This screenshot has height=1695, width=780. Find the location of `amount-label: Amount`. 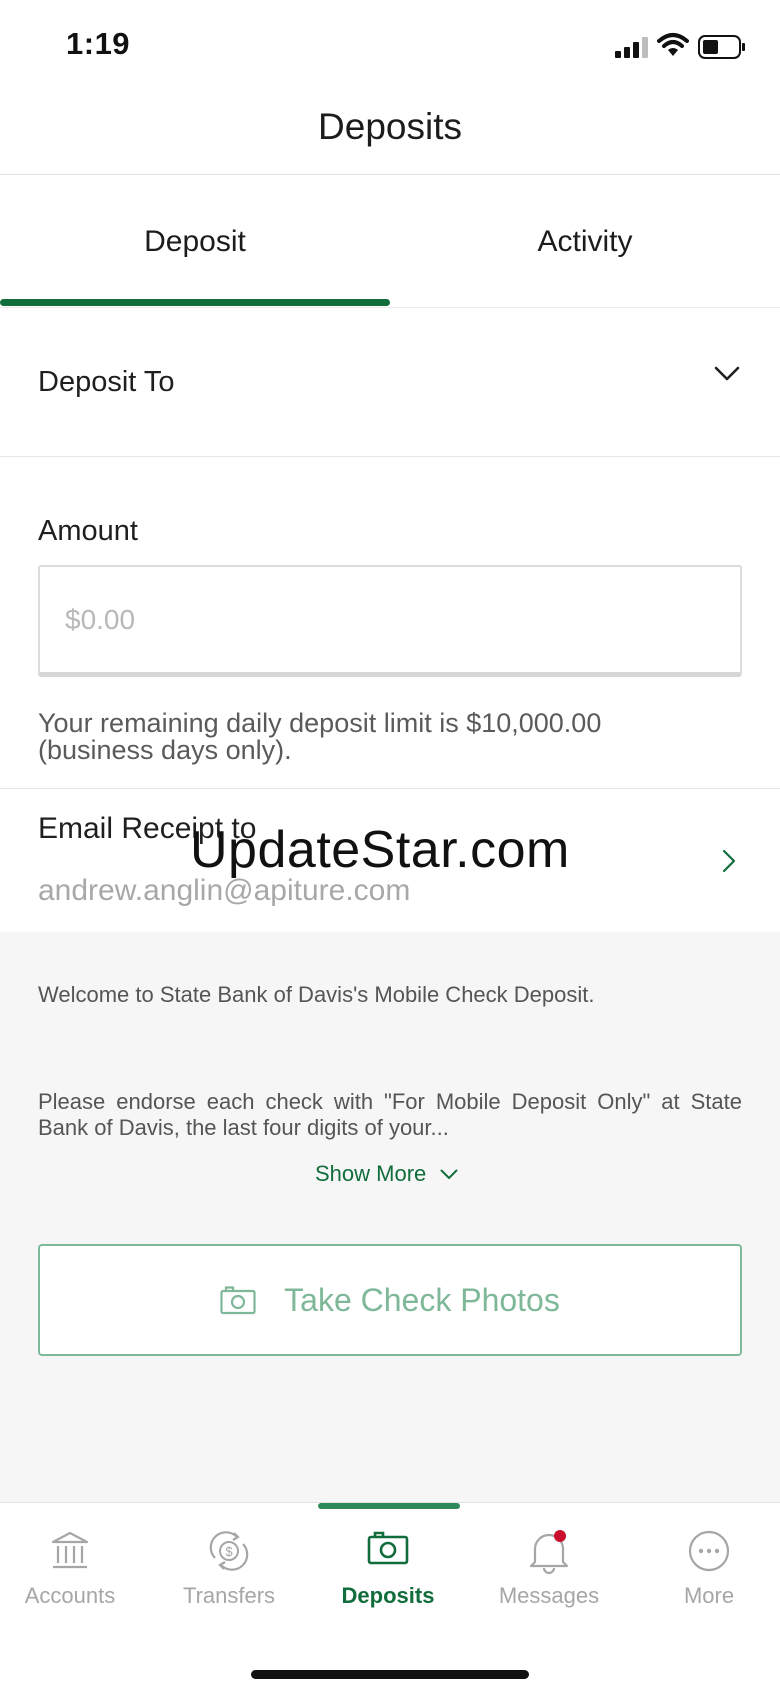

amount-label: Amount is located at coordinates (88, 531).